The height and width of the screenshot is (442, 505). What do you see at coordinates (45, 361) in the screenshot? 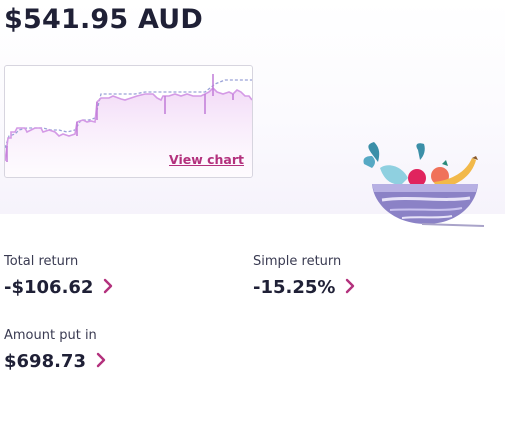
I see `amount-put-in-value: $698.73` at bounding box center [45, 361].